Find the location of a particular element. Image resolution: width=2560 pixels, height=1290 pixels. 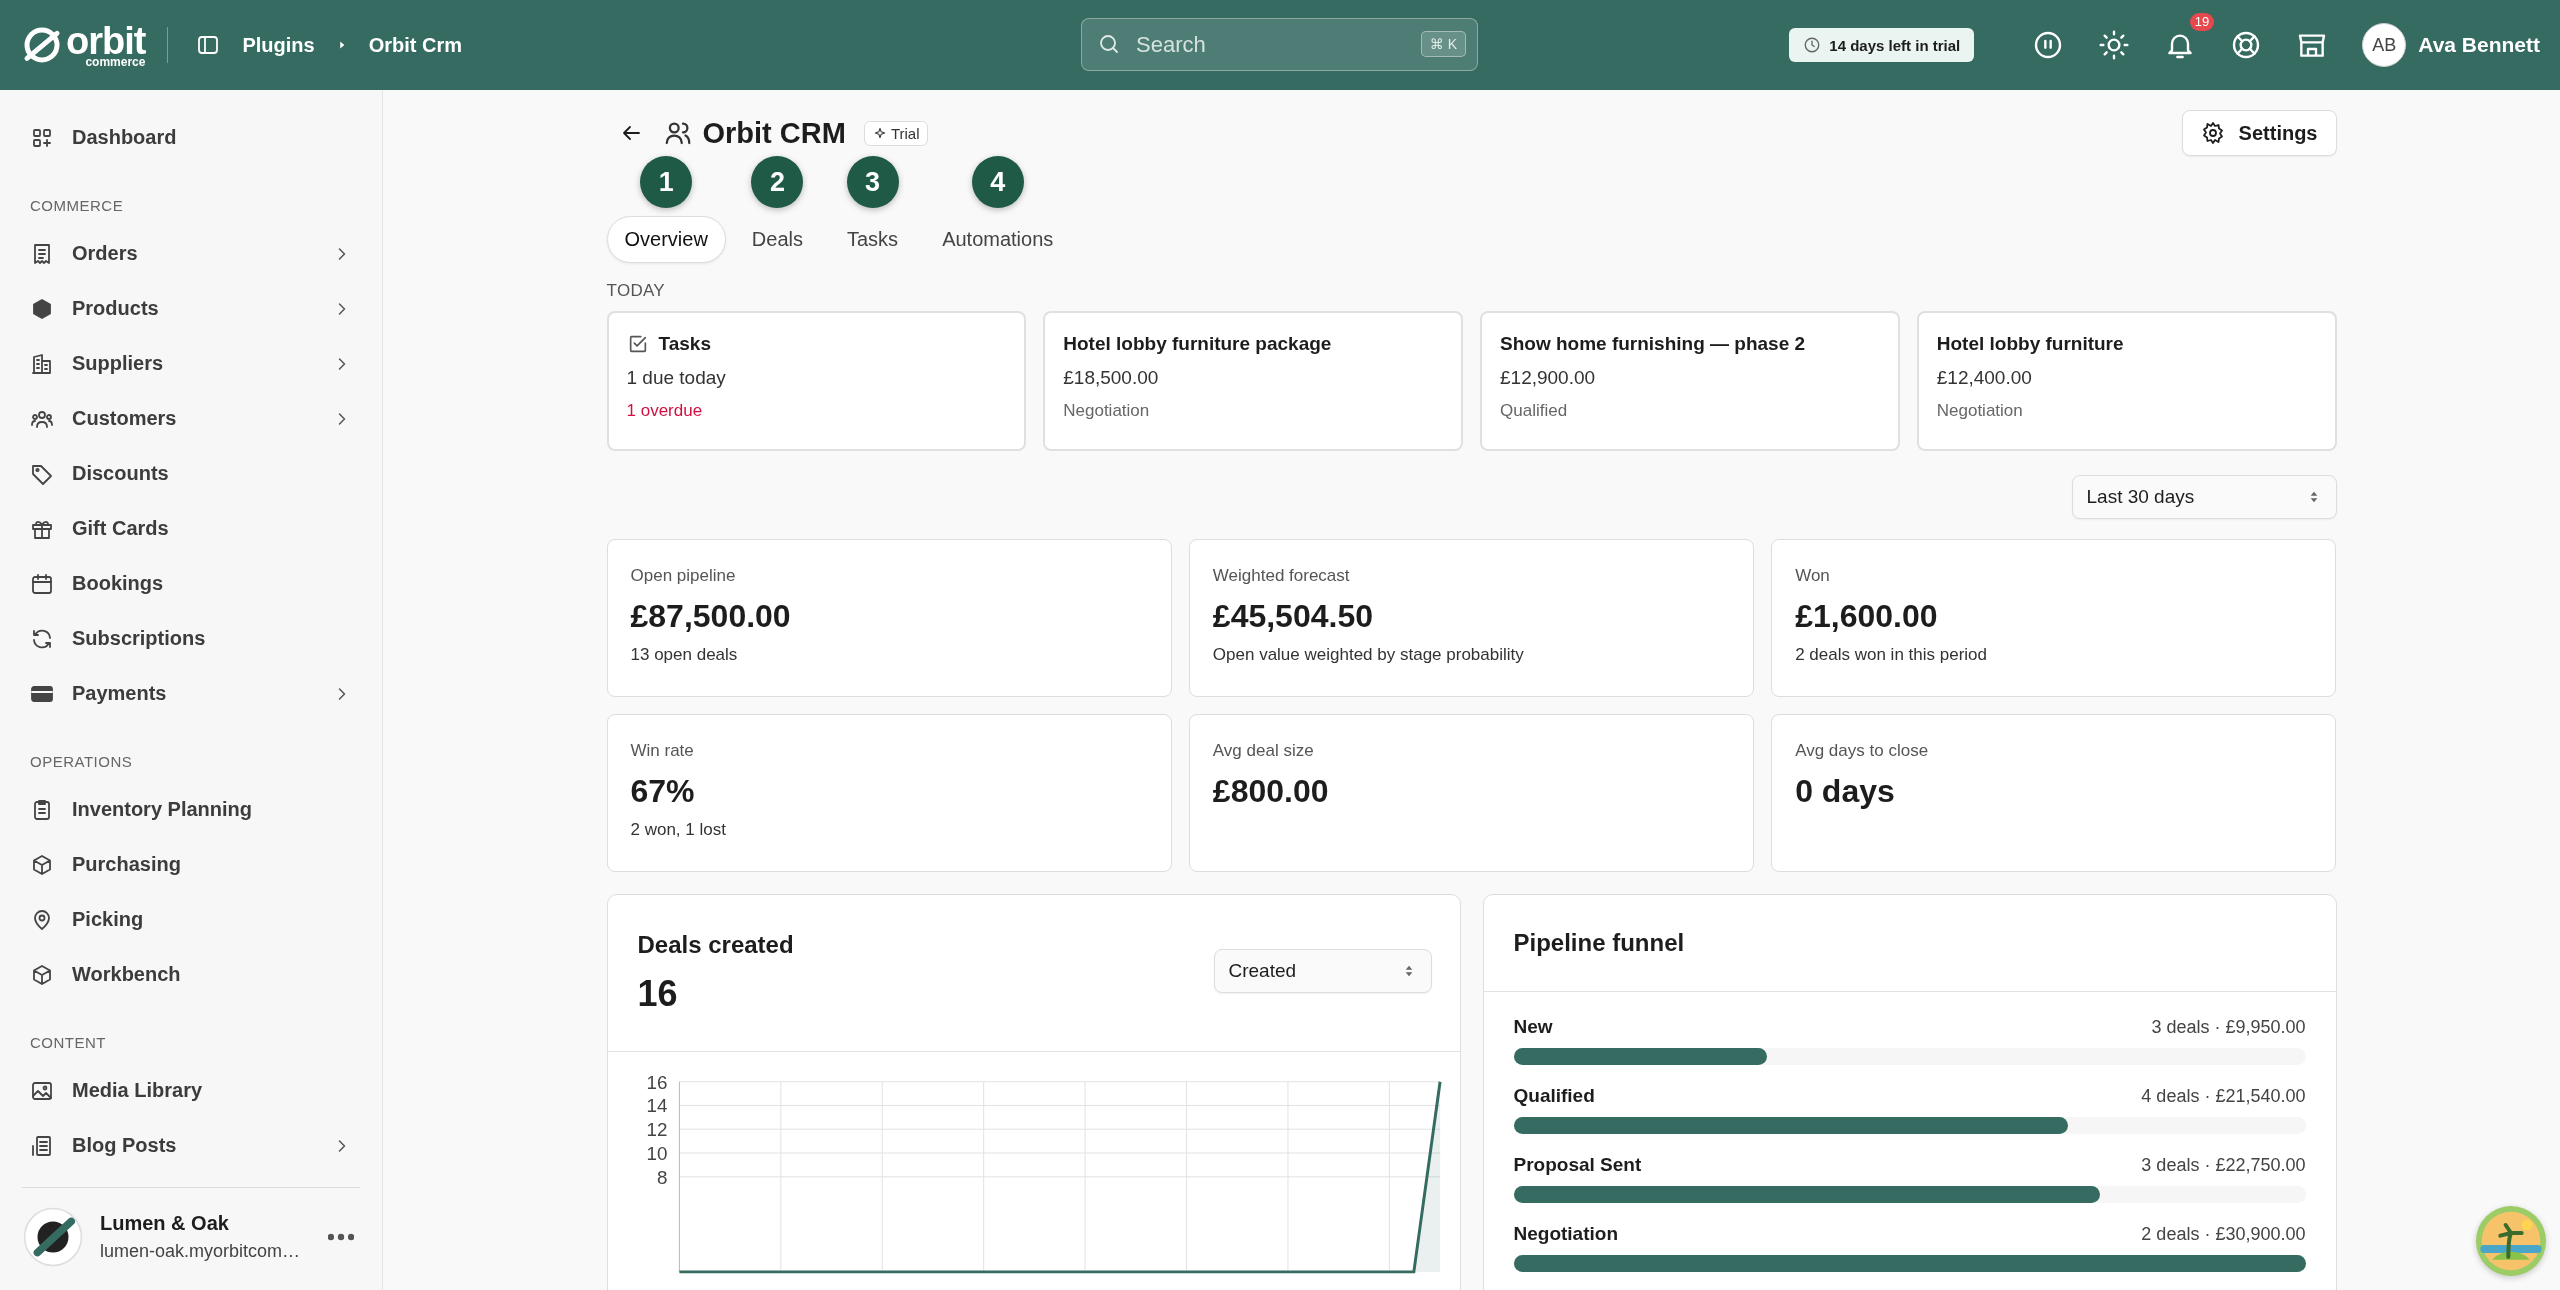

metric-value: £87,500.00 is located at coordinates (711, 616).